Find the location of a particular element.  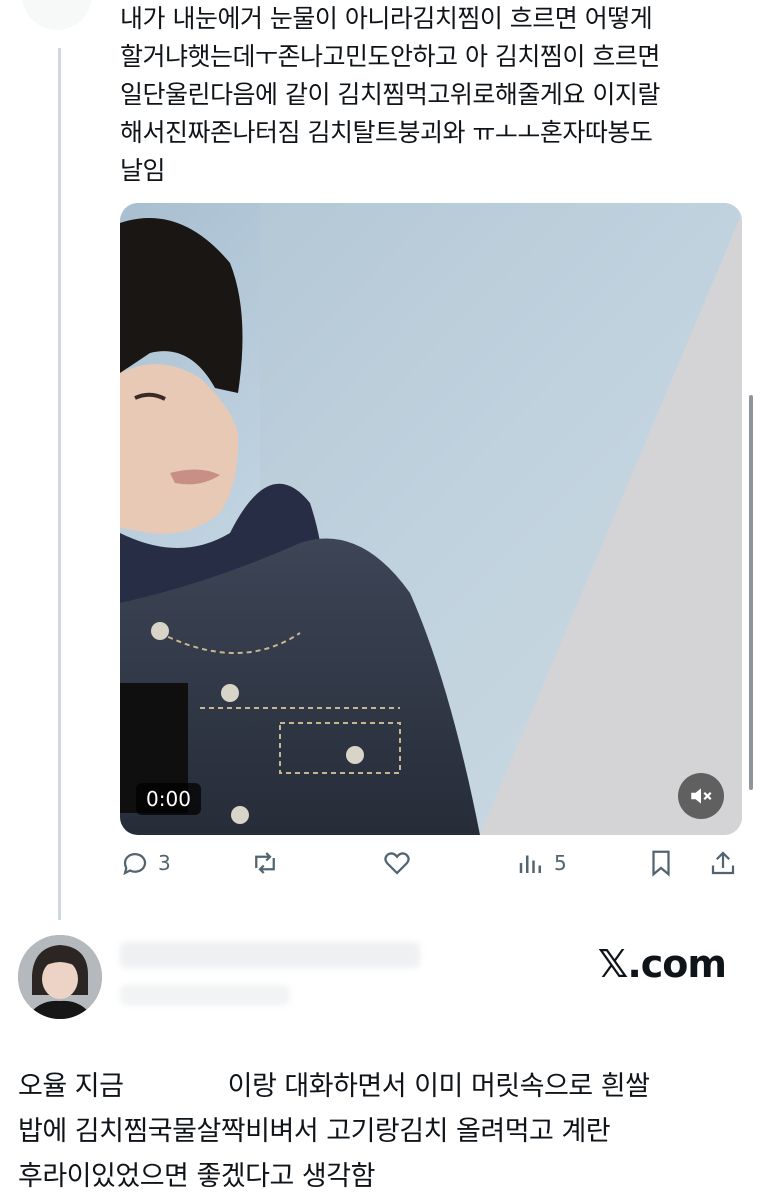

bookmark-button is located at coordinates (661, 863).